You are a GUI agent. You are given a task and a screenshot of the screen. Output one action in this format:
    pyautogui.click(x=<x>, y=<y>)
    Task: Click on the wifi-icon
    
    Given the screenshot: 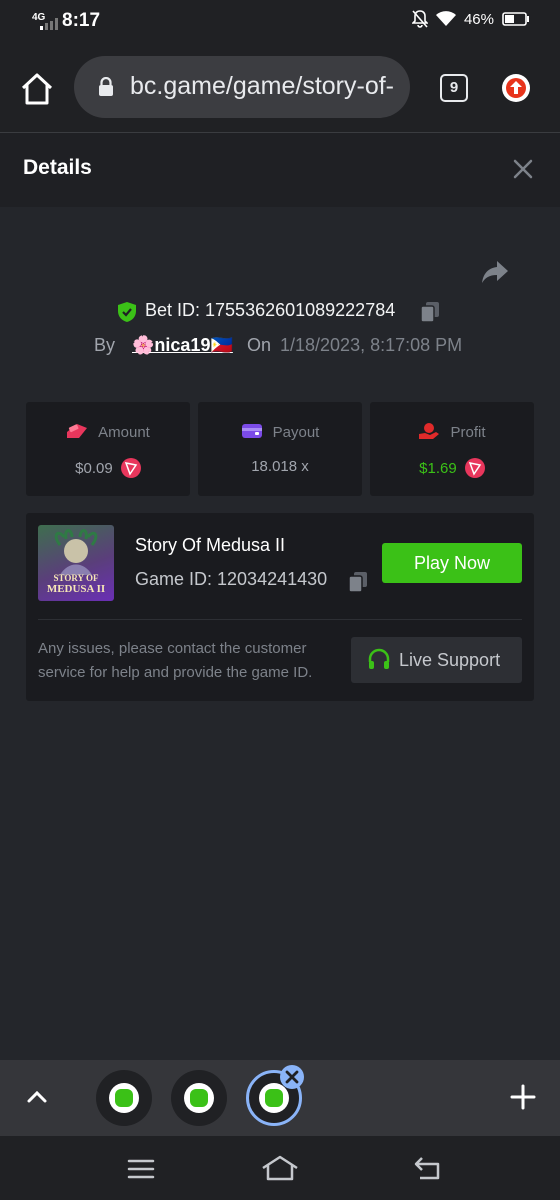 What is the action you would take?
    pyautogui.click(x=445, y=18)
    